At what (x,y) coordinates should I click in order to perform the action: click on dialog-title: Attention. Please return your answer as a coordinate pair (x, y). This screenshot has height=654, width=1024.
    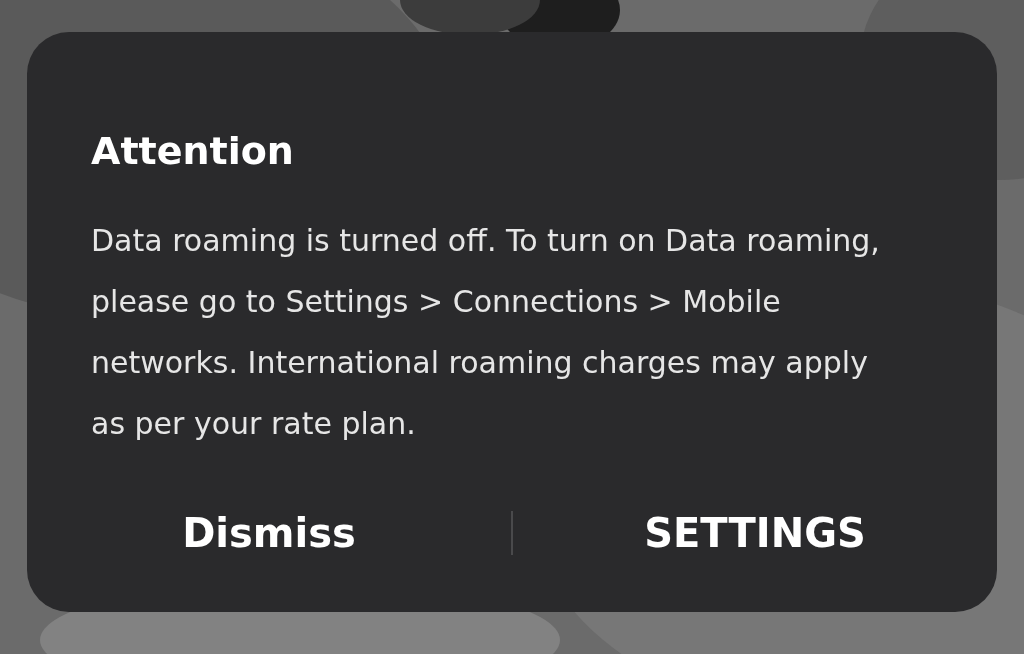
    Looking at the image, I should click on (192, 151).